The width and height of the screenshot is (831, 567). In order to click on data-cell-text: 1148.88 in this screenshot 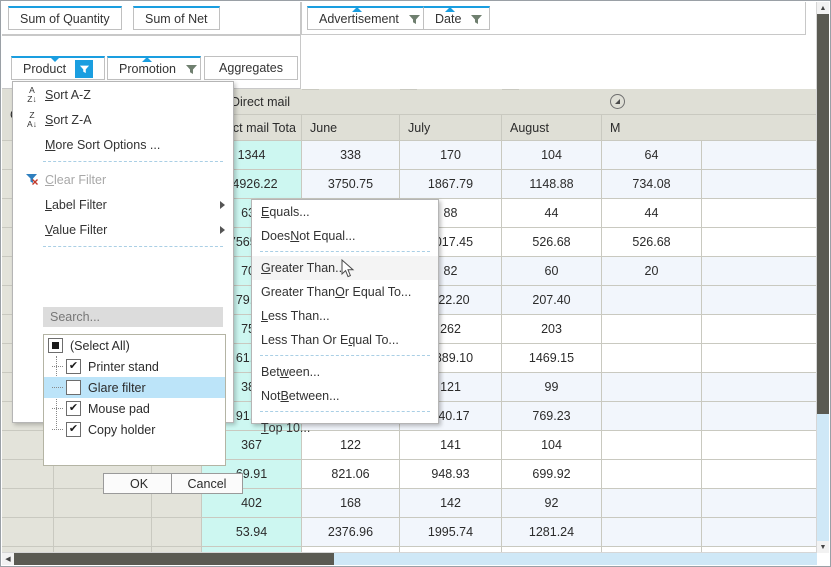, I will do `click(551, 184)`.